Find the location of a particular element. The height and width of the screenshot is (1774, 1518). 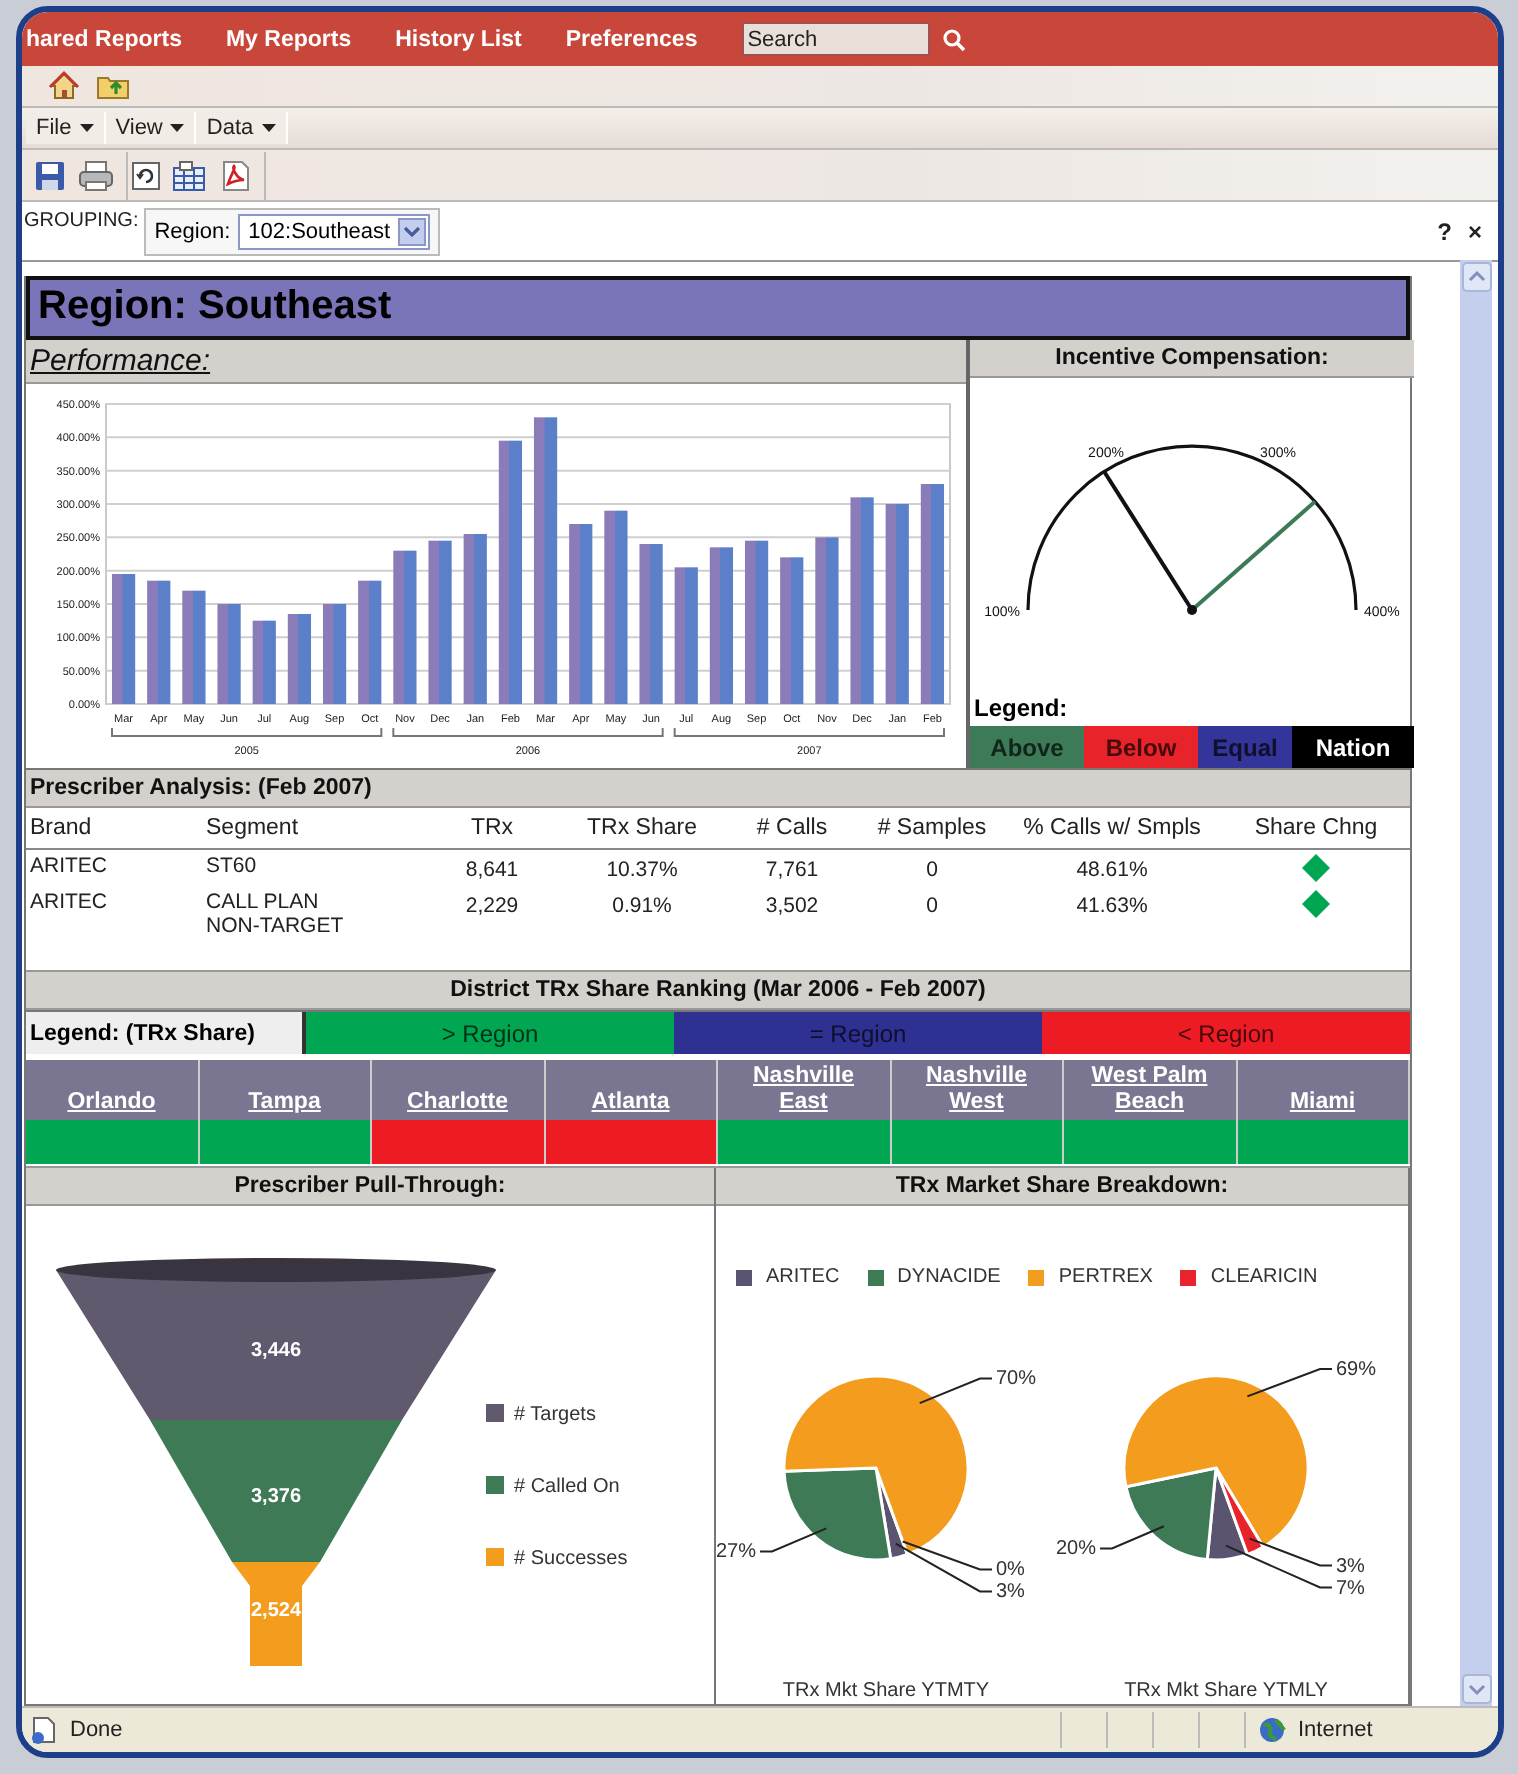

refresh-icon is located at coordinates (146, 175).